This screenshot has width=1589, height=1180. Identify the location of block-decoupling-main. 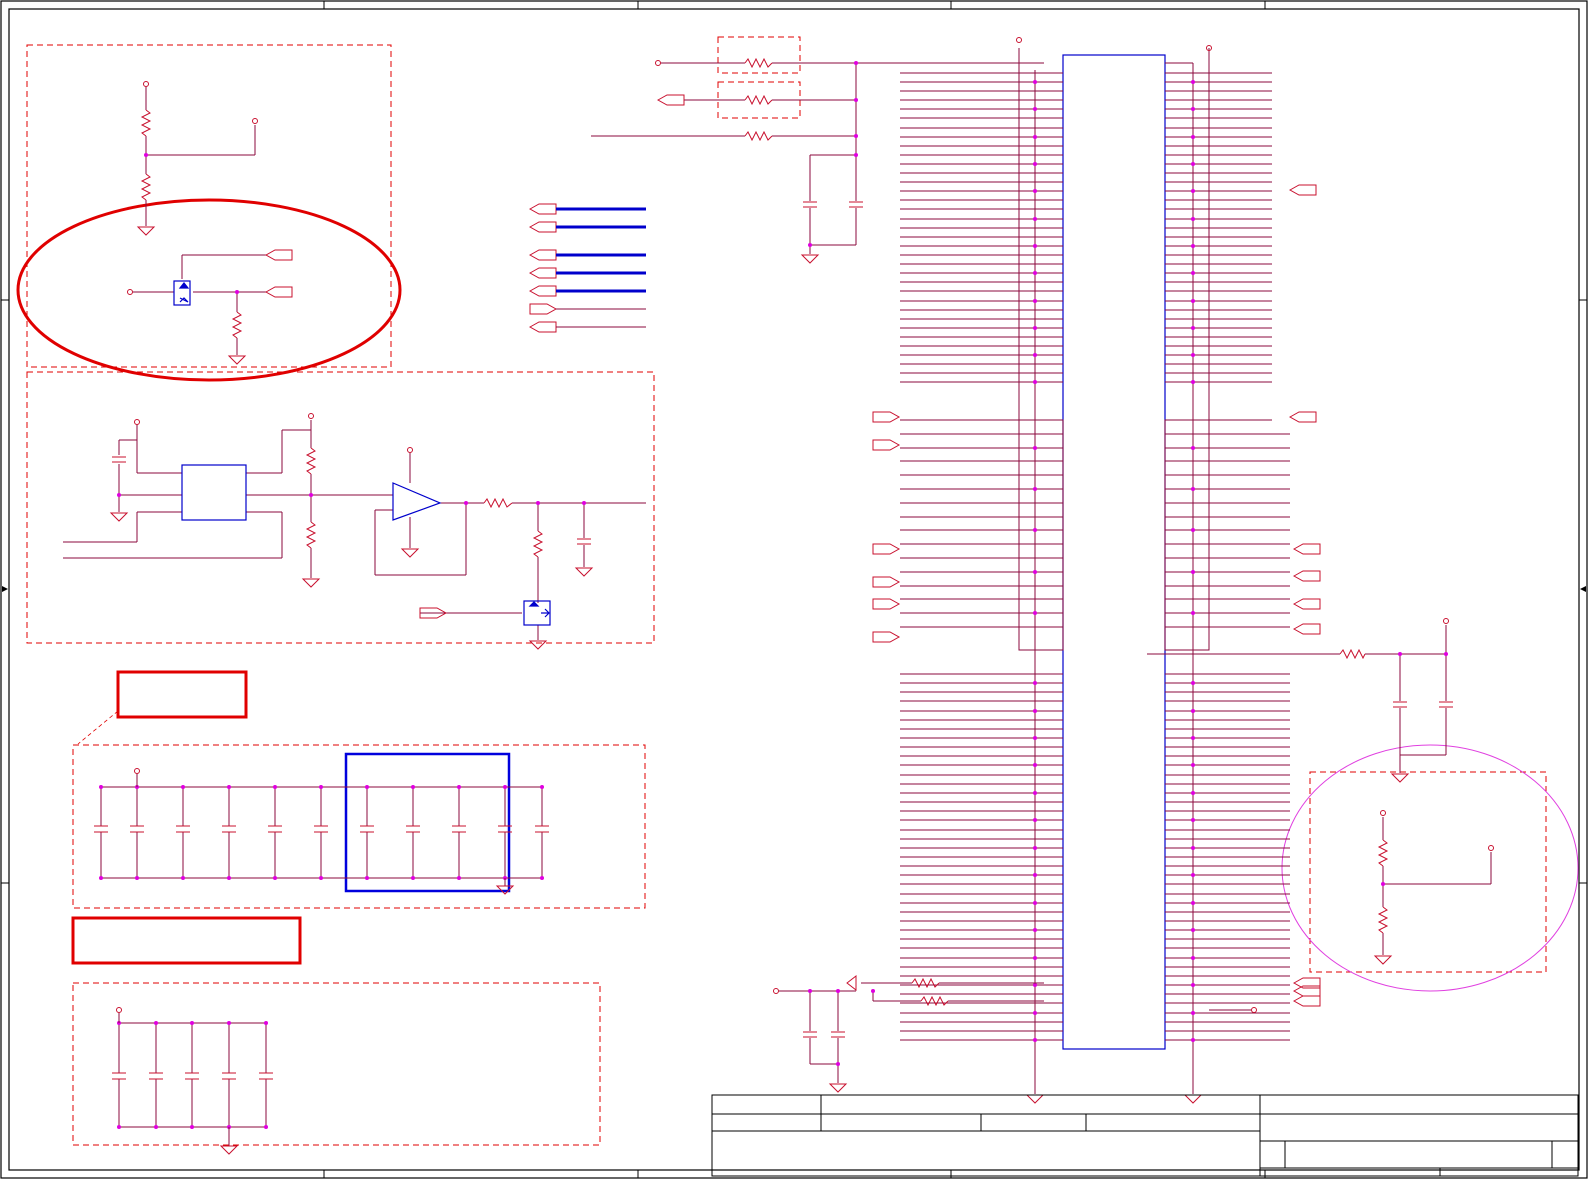
(359, 826).